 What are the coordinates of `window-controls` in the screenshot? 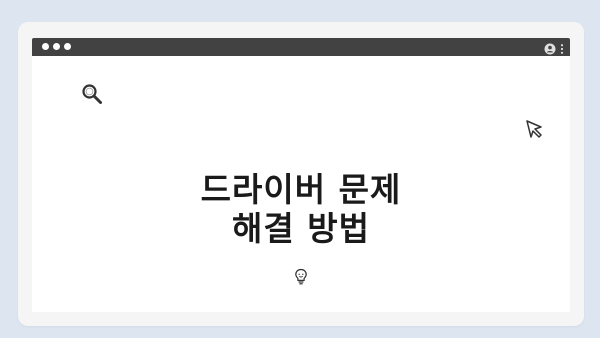 It's located at (56, 46).